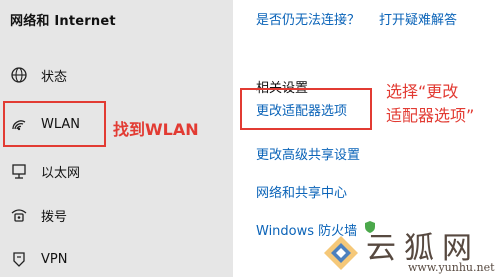 The width and height of the screenshot is (500, 277). I want to click on select-adapter-annotation: 选择“更改 适配器选项”, so click(441, 104).